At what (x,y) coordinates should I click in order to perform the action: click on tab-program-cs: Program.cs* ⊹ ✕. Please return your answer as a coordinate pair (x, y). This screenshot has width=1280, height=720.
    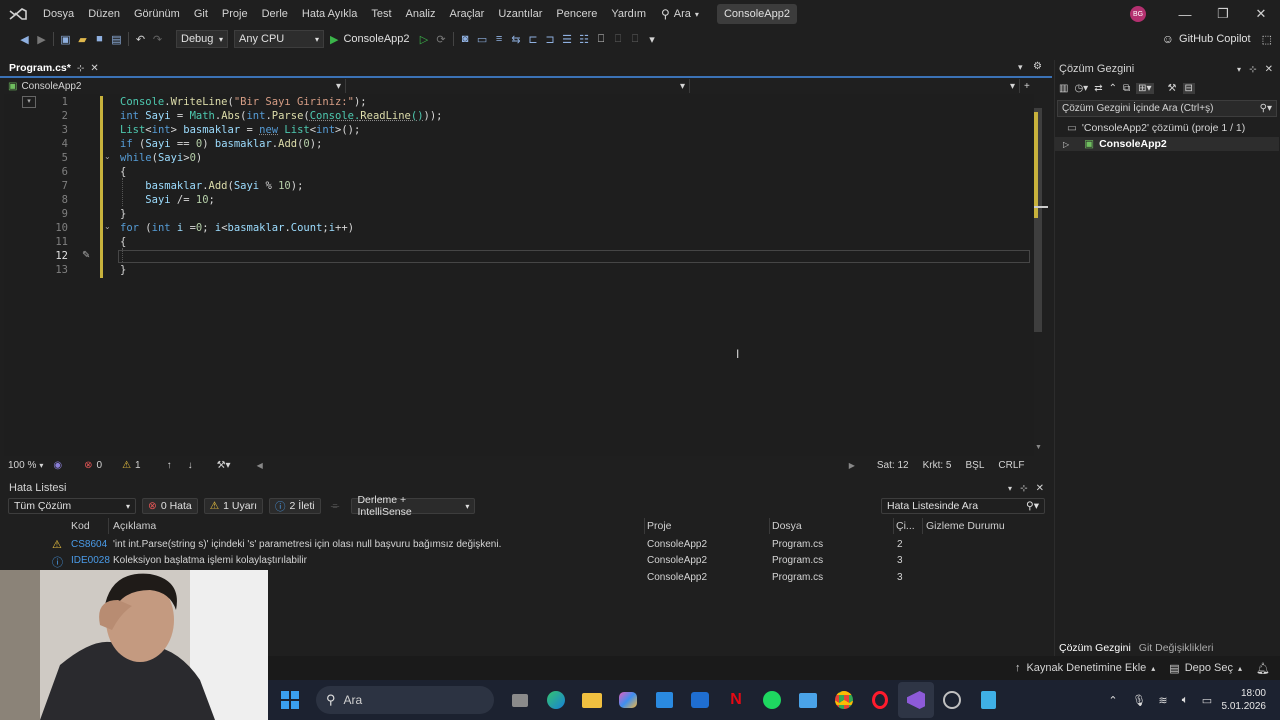
    Looking at the image, I should click on (54, 68).